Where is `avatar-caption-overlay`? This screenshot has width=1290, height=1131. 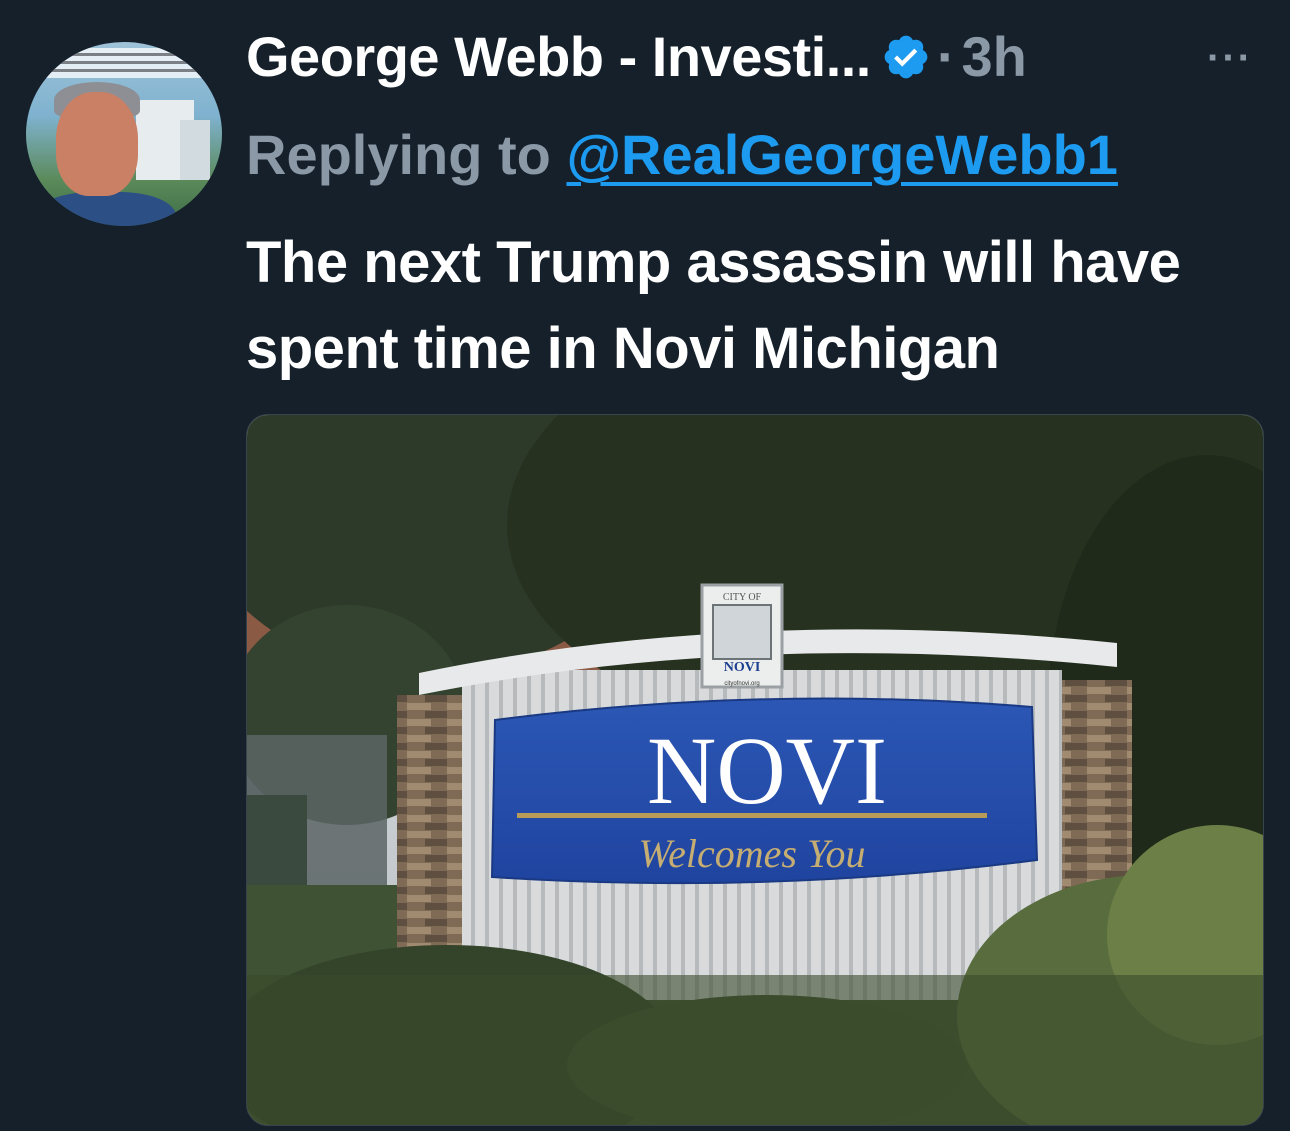
avatar-caption-overlay is located at coordinates (129, 63).